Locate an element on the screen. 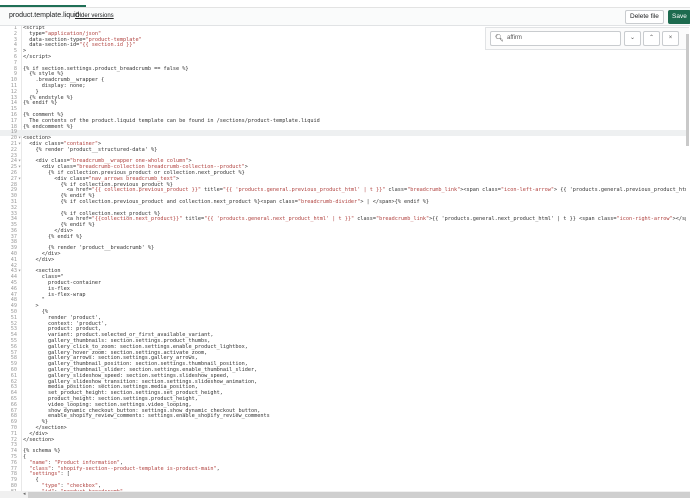 The image size is (690, 498). active-tab-indicator is located at coordinates (43, 6).